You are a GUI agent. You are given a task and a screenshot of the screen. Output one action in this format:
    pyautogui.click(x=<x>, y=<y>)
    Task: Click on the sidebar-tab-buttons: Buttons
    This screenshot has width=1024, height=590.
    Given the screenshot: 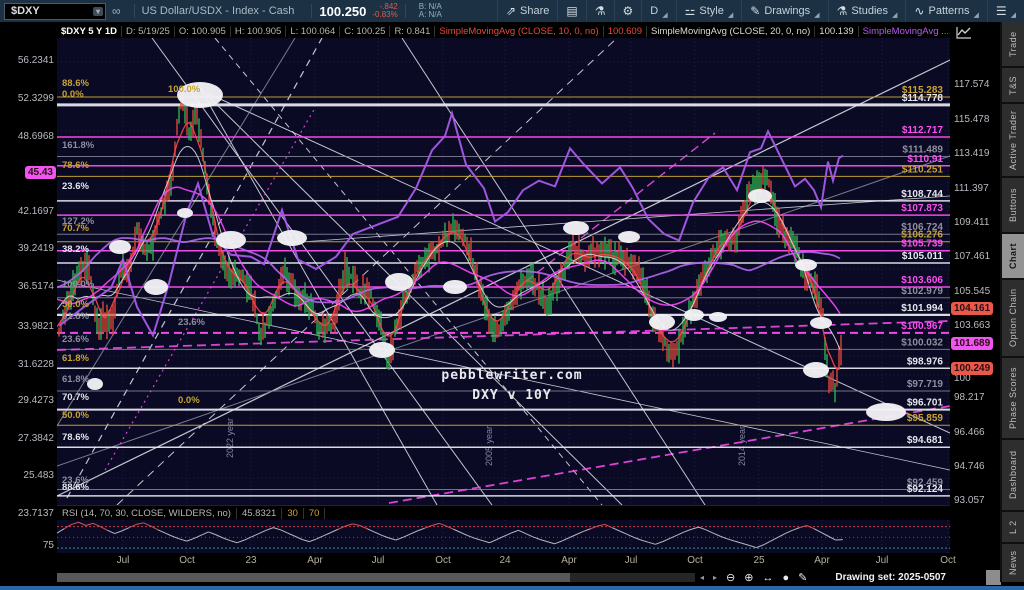 What is the action you would take?
    pyautogui.click(x=1013, y=205)
    